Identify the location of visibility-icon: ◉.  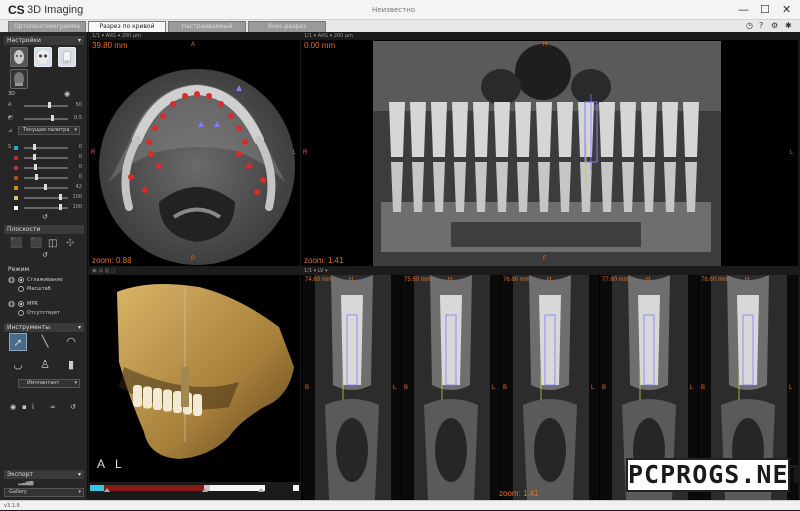
(13, 407).